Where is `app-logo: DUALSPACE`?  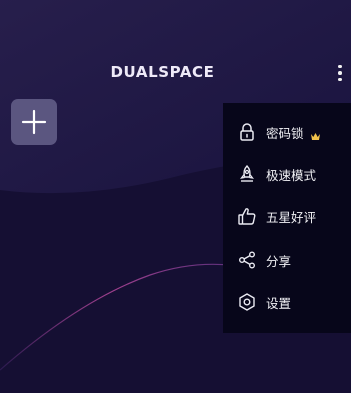 app-logo: DUALSPACE is located at coordinates (162, 72).